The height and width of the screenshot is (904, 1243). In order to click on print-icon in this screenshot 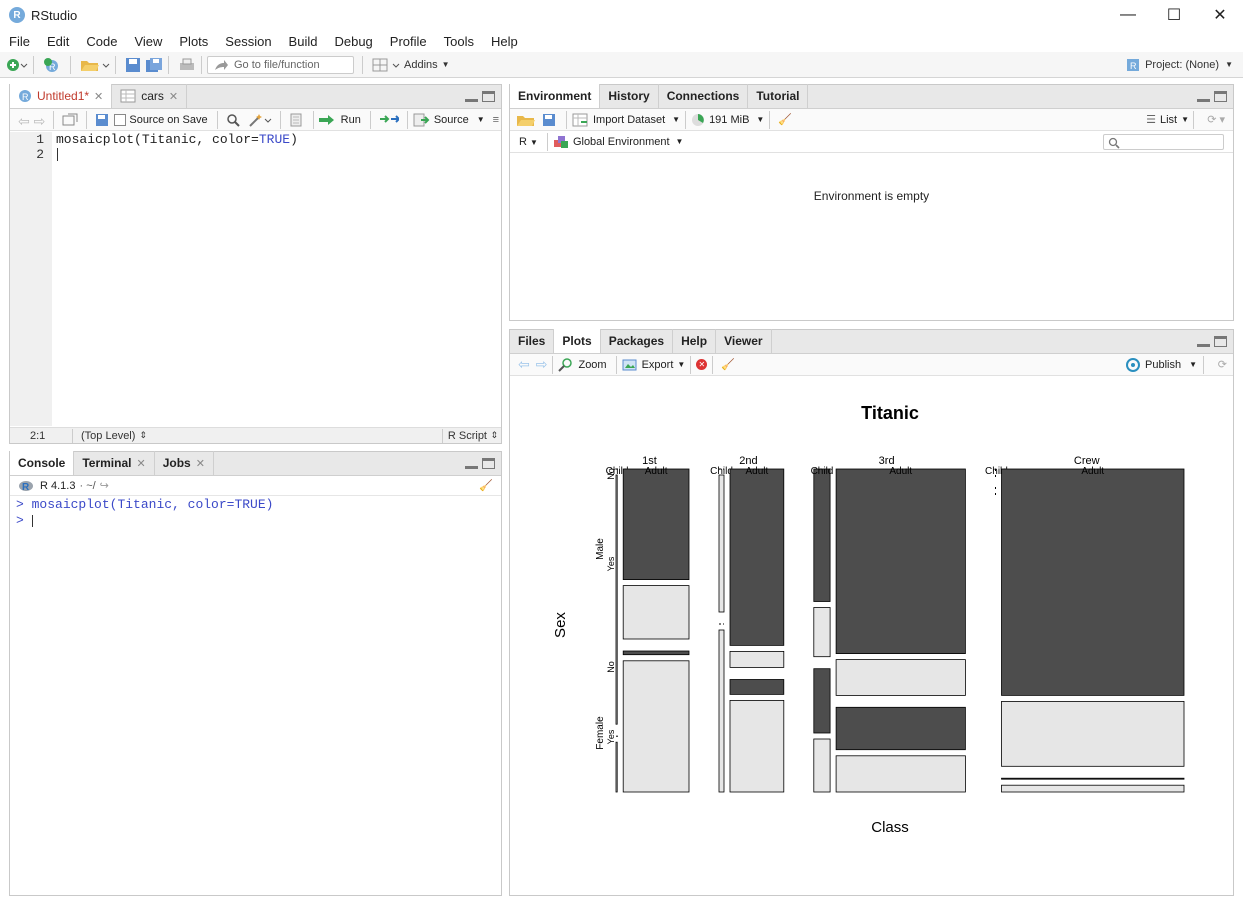, I will do `click(187, 65)`.